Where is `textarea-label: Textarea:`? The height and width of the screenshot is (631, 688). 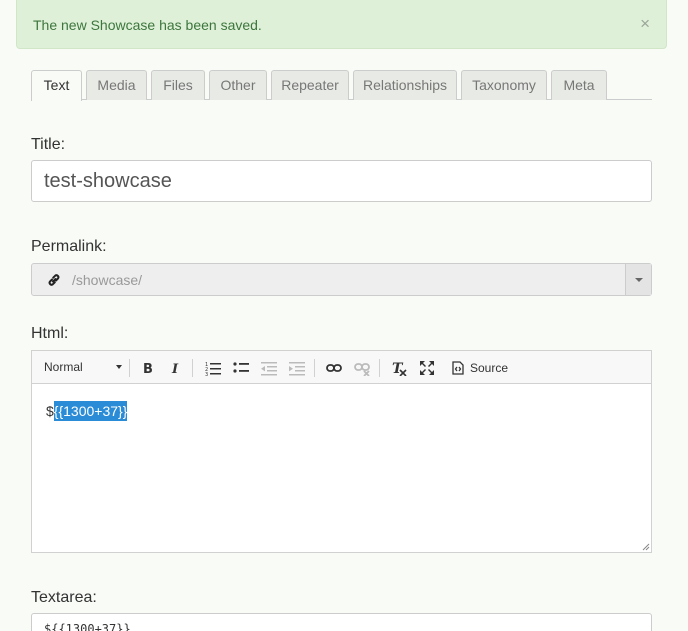
textarea-label: Textarea: is located at coordinates (64, 597).